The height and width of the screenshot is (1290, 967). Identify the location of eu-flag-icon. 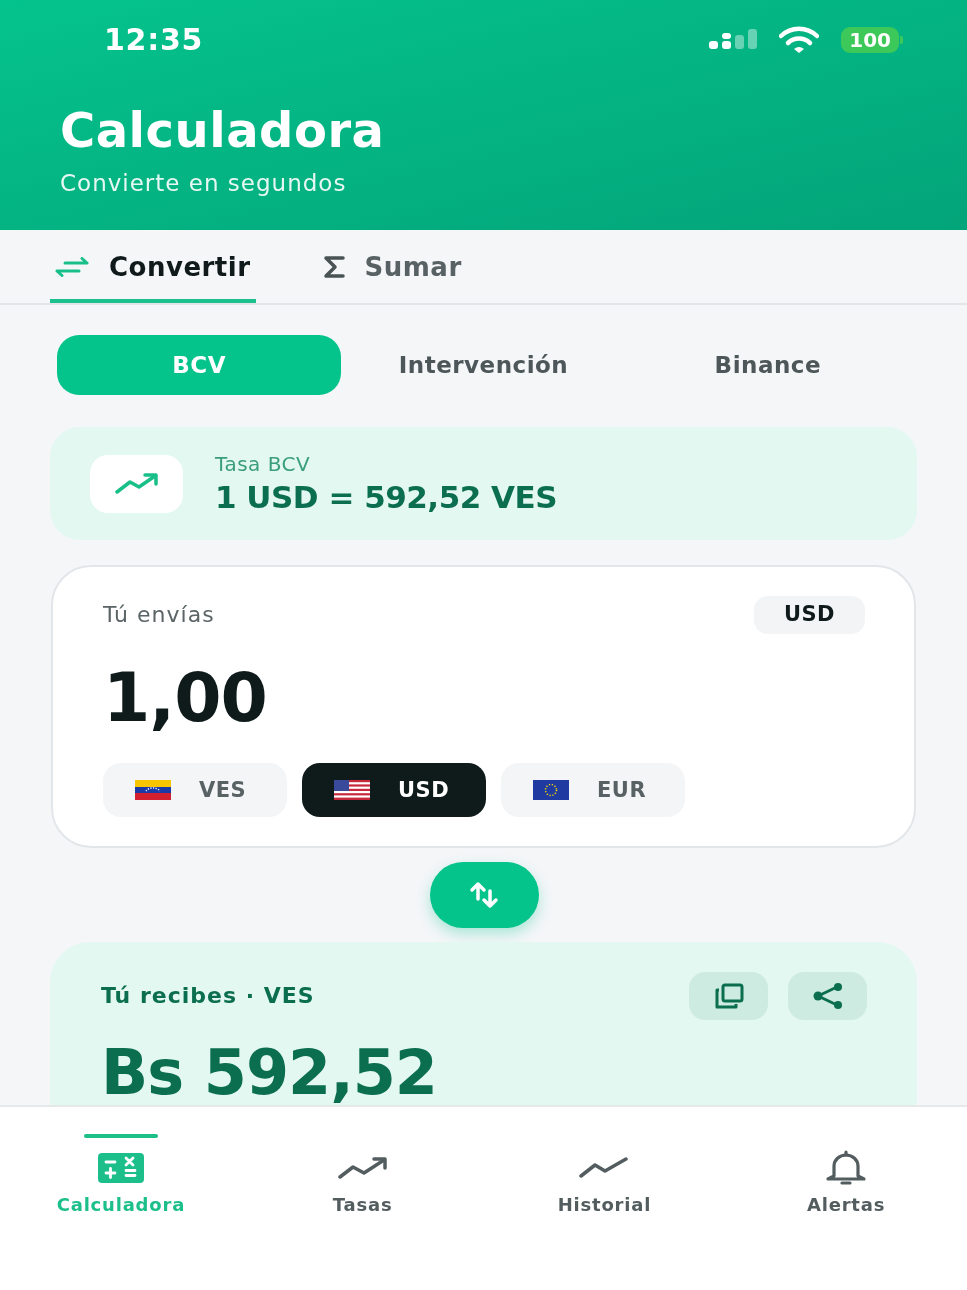
(551, 790).